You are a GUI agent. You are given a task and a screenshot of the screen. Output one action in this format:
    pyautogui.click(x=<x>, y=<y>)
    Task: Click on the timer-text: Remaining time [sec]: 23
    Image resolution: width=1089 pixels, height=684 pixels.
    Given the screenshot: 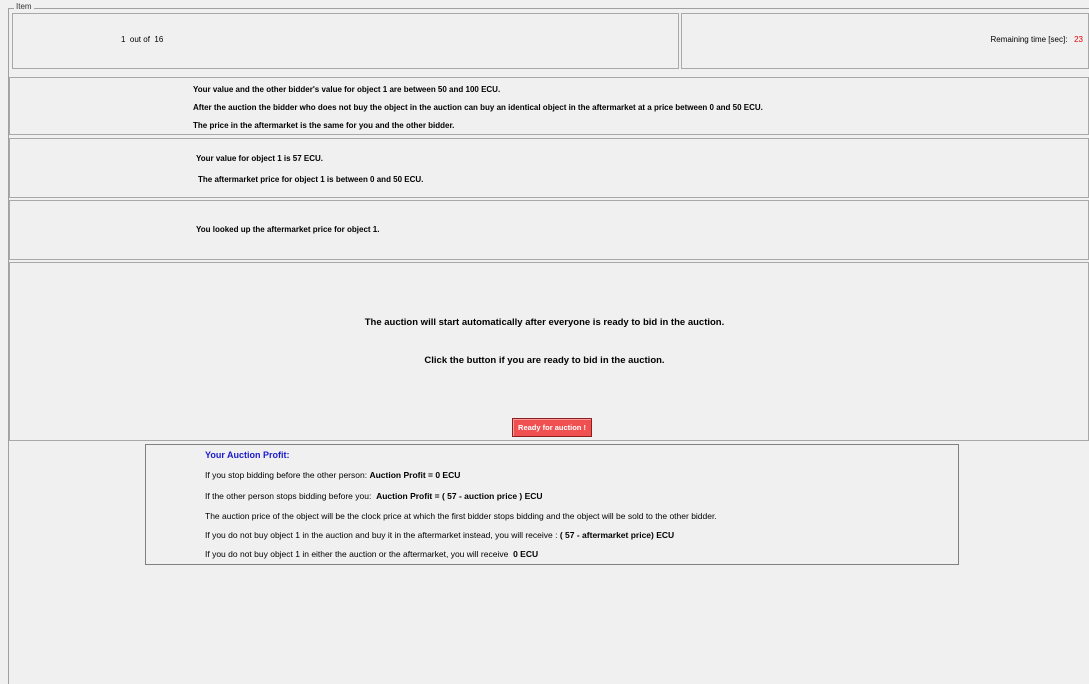 What is the action you would take?
    pyautogui.click(x=1037, y=39)
    